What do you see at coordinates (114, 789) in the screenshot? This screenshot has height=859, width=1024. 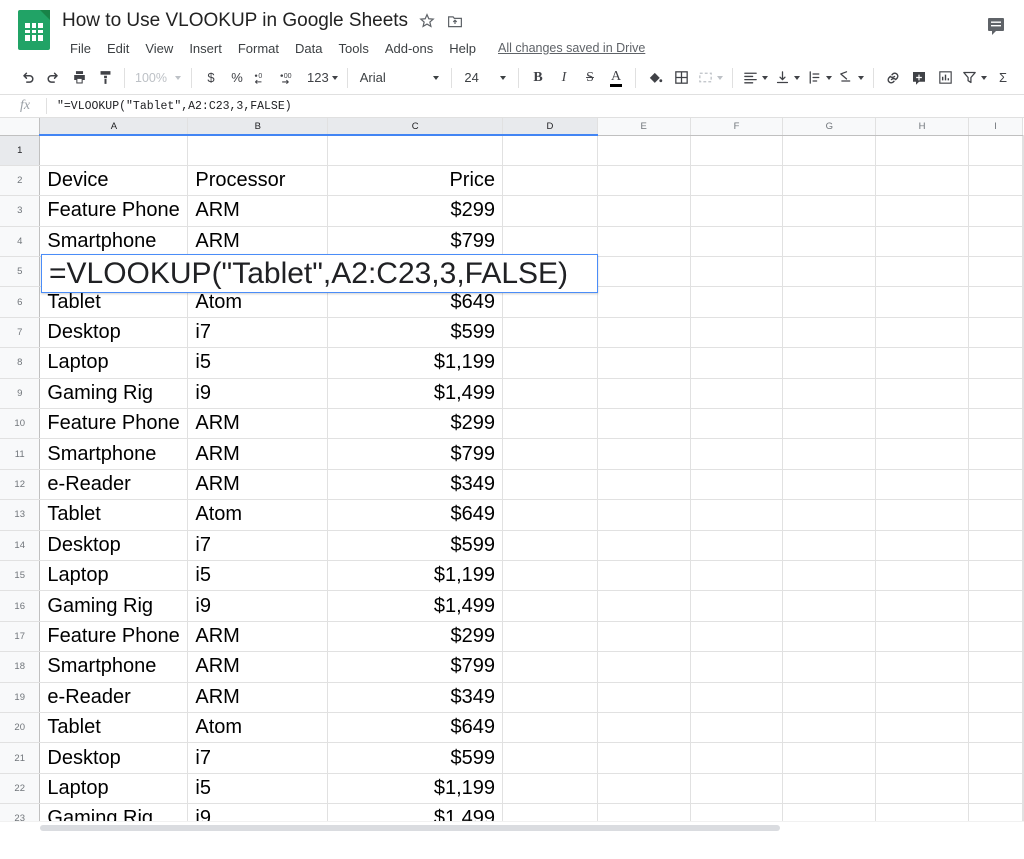 I see `grid-cell-a: Laptop` at bounding box center [114, 789].